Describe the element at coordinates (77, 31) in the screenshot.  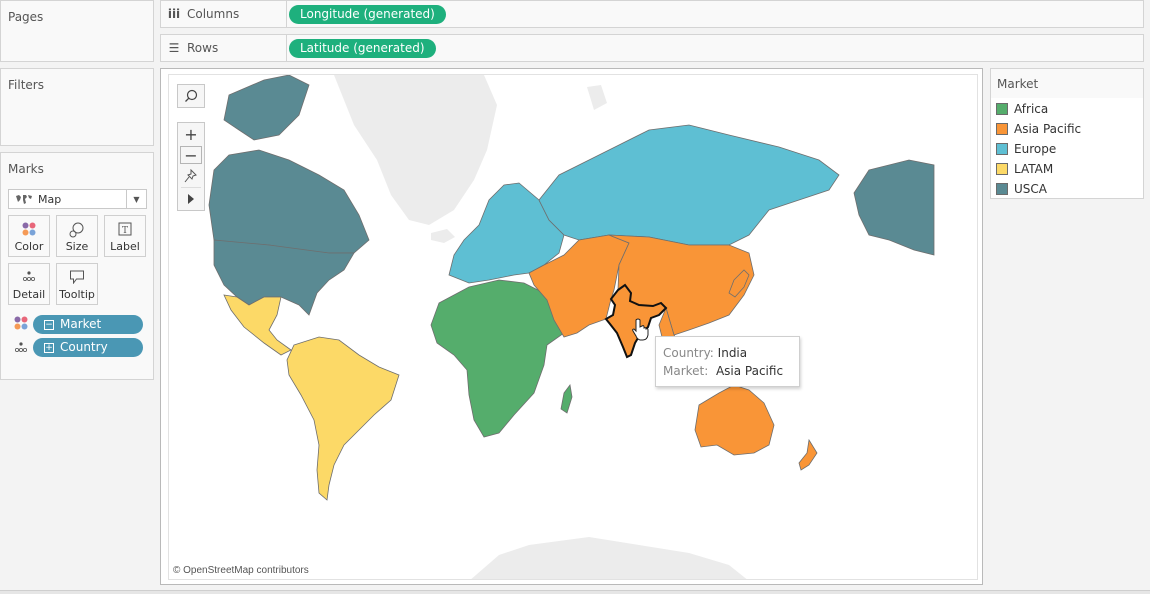
I see `pages-card: Pages` at that location.